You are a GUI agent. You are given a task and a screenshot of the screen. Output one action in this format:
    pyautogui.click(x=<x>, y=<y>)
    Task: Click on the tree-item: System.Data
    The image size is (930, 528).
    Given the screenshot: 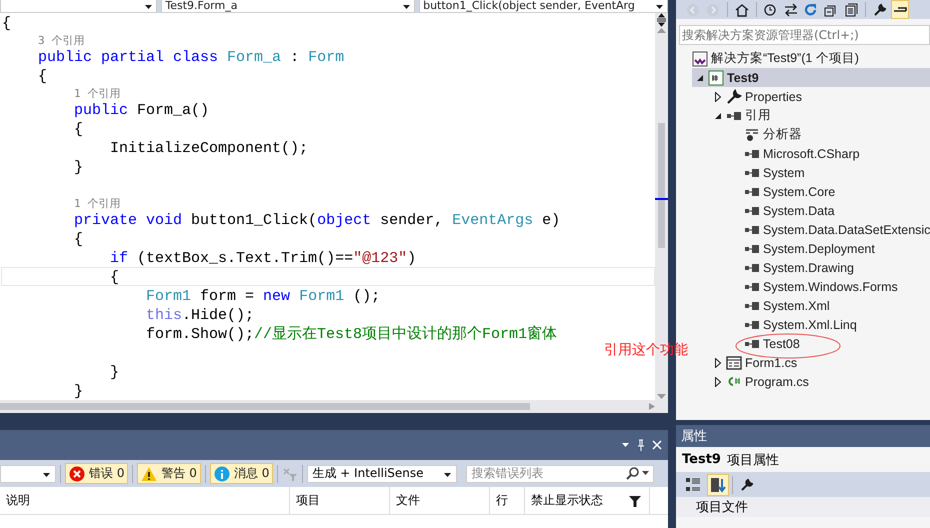 What is the action you would take?
    pyautogui.click(x=829, y=210)
    